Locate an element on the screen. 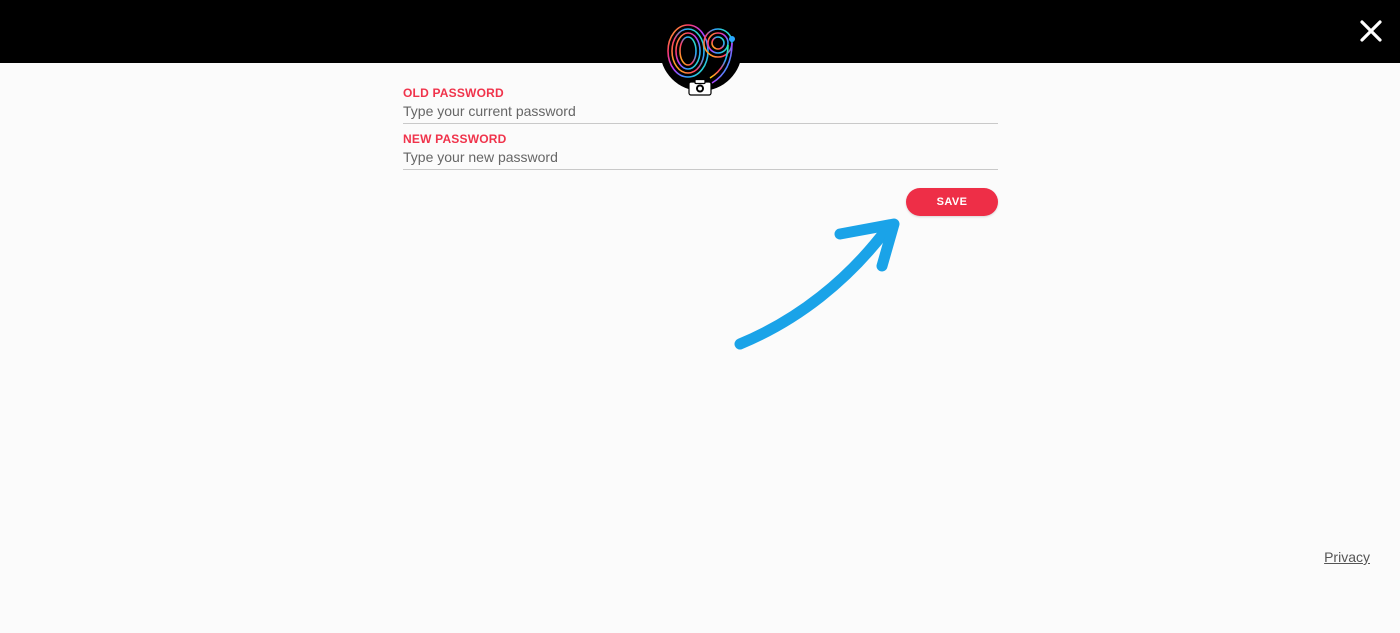 The width and height of the screenshot is (1400, 633). close-icon is located at coordinates (1371, 31).